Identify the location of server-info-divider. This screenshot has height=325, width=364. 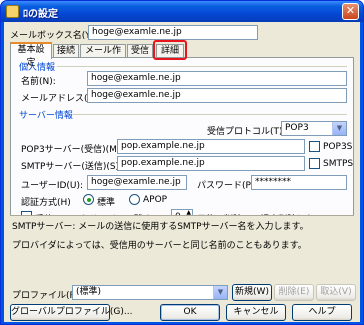
(210, 114).